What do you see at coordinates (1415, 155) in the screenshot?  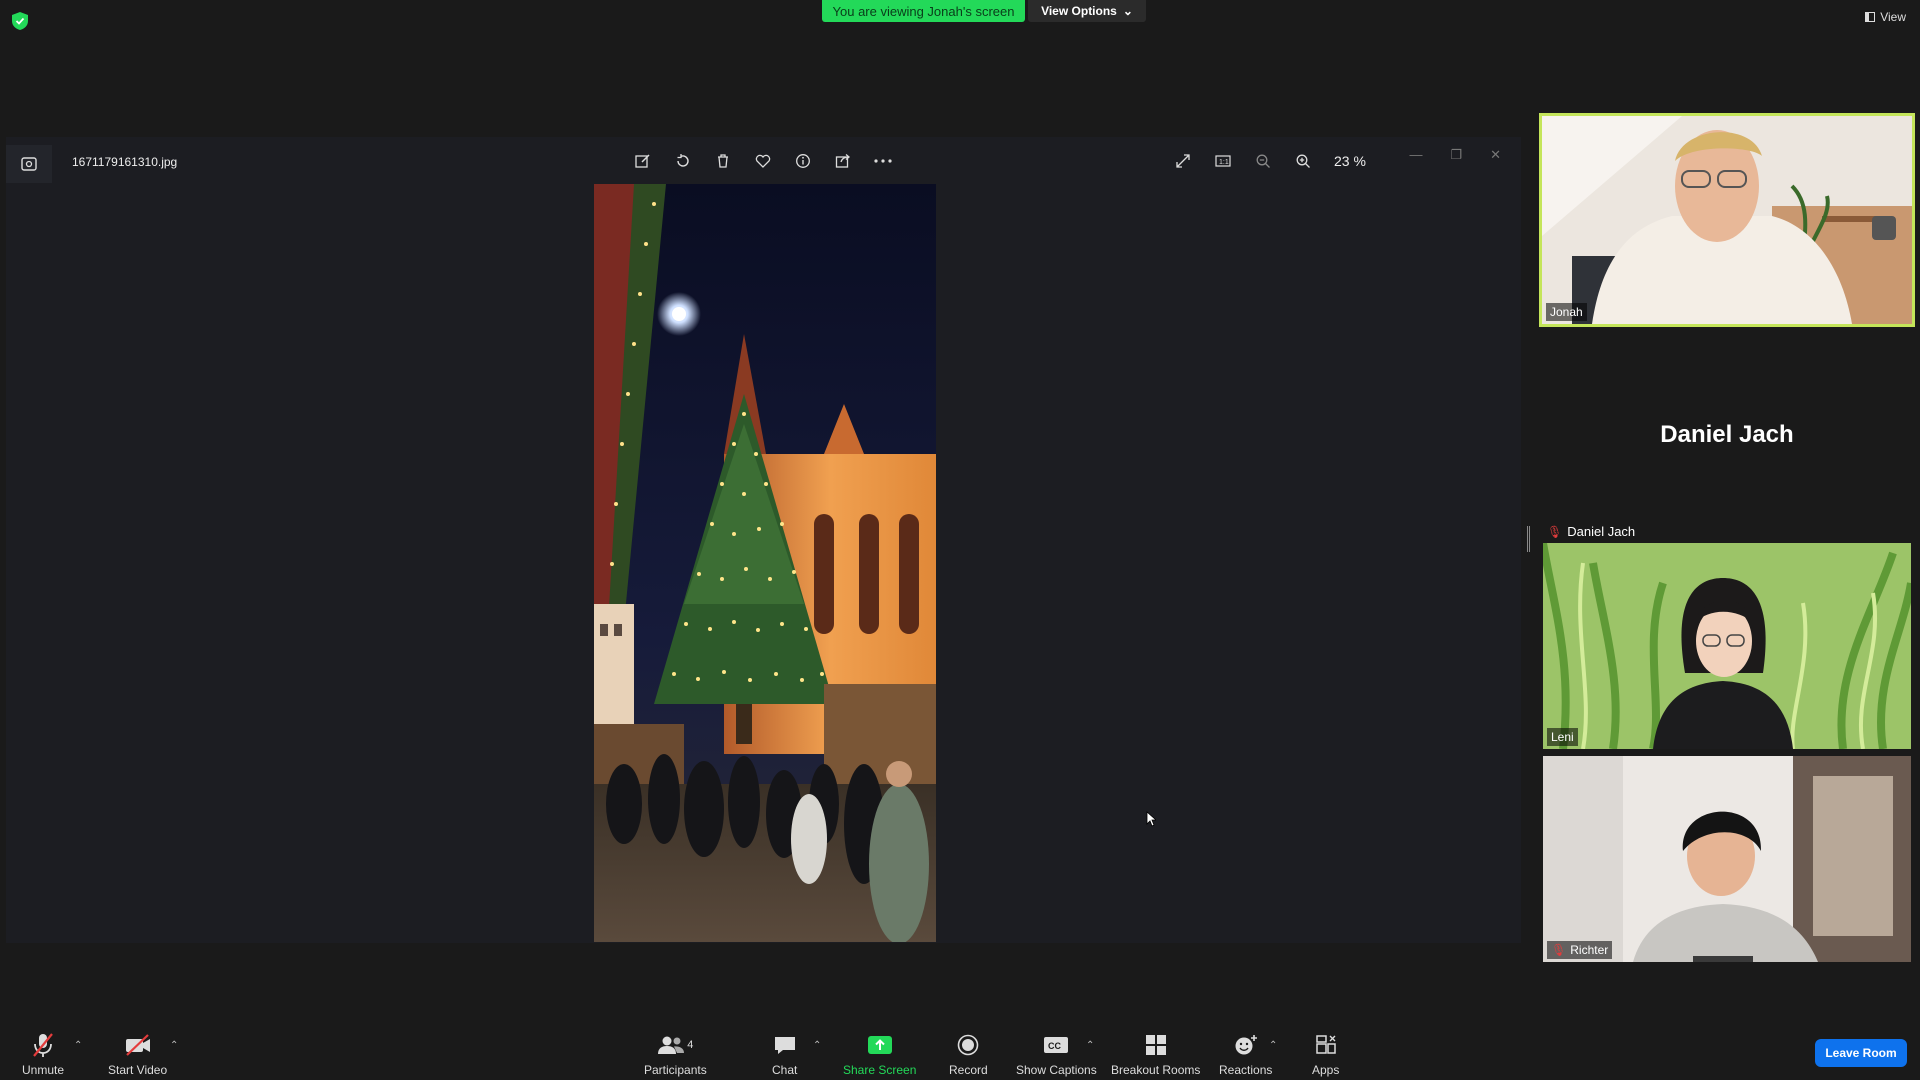 I see `minimize-icon: —` at bounding box center [1415, 155].